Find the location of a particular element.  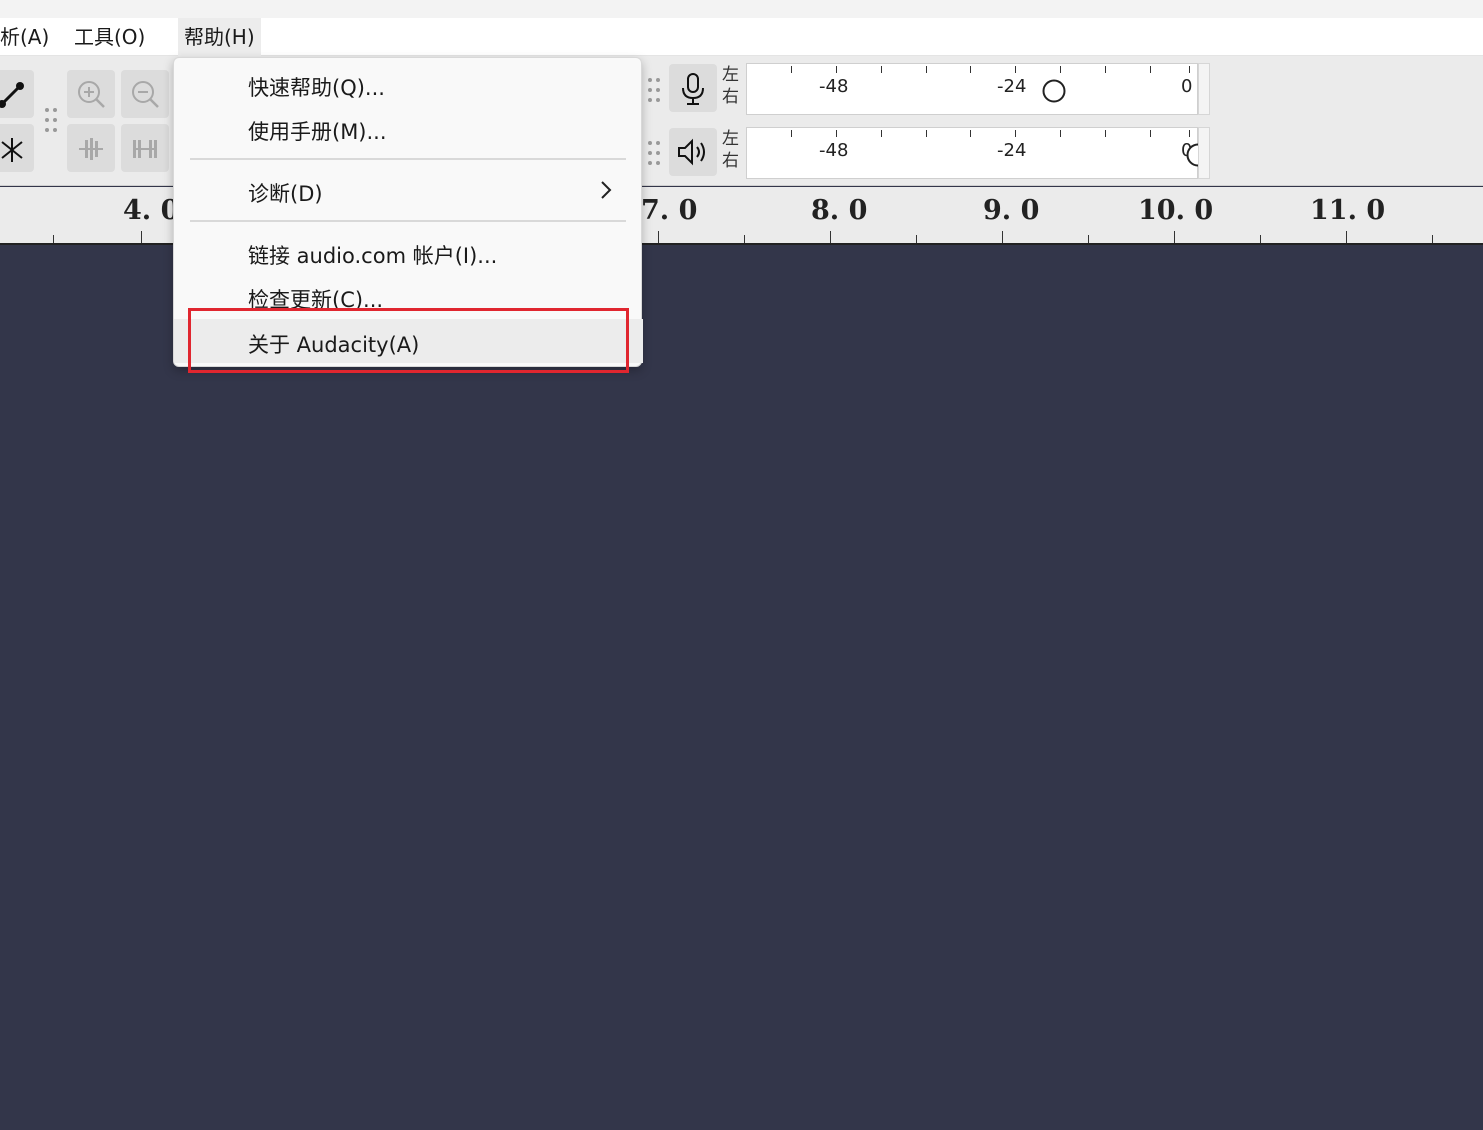

title-strip is located at coordinates (741, 9).